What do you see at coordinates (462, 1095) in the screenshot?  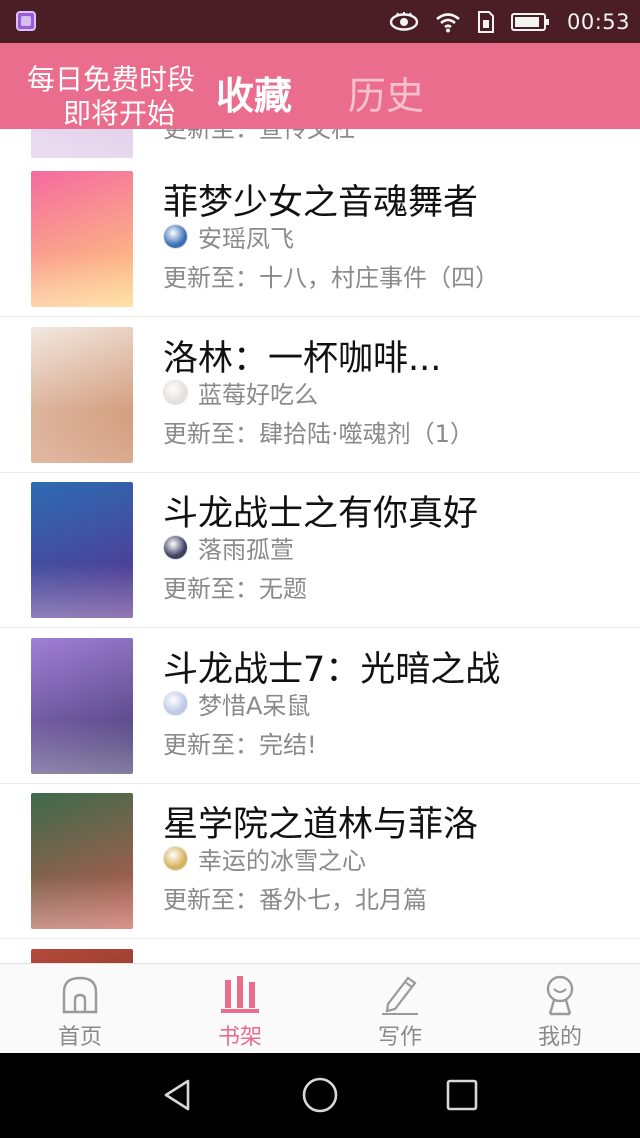 I see `recents-icon` at bounding box center [462, 1095].